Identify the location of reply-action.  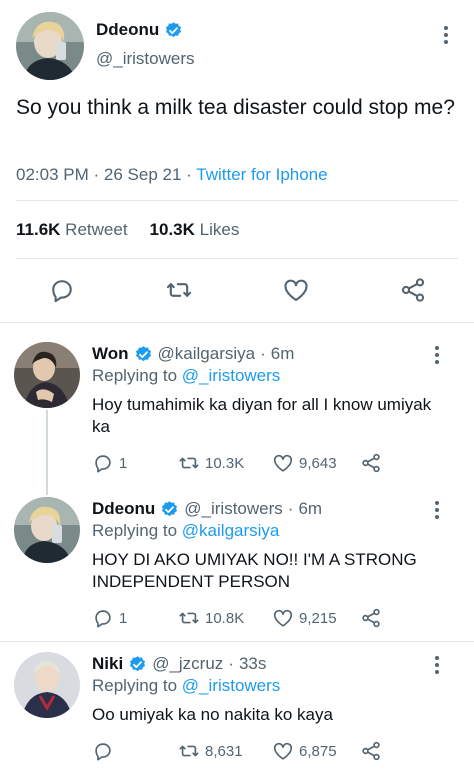
(105, 751).